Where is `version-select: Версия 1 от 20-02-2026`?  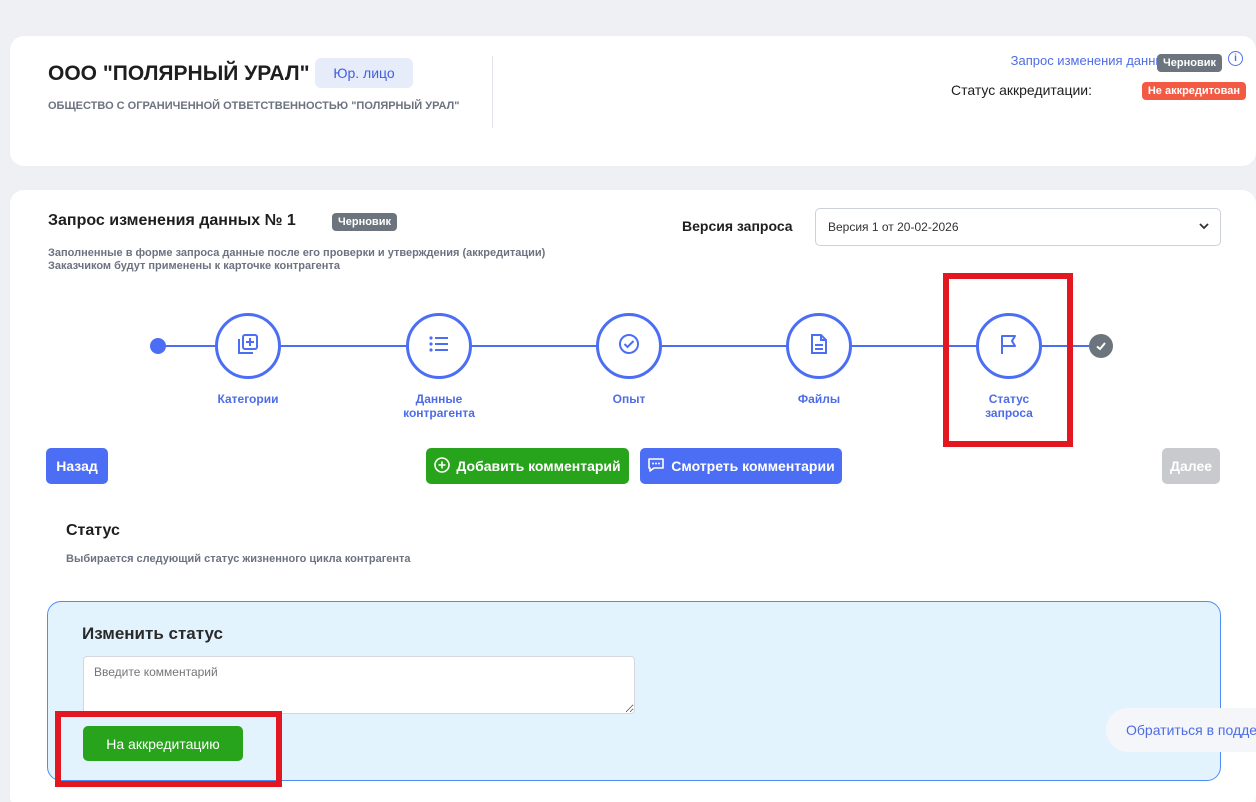 version-select: Версия 1 от 20-02-2026 is located at coordinates (1018, 227).